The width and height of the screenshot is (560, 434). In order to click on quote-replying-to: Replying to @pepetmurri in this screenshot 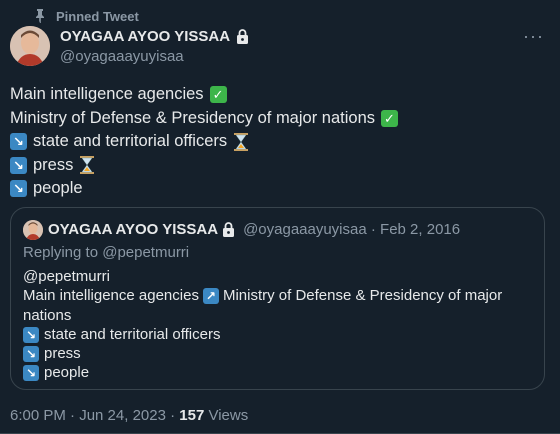, I will do `click(106, 252)`.